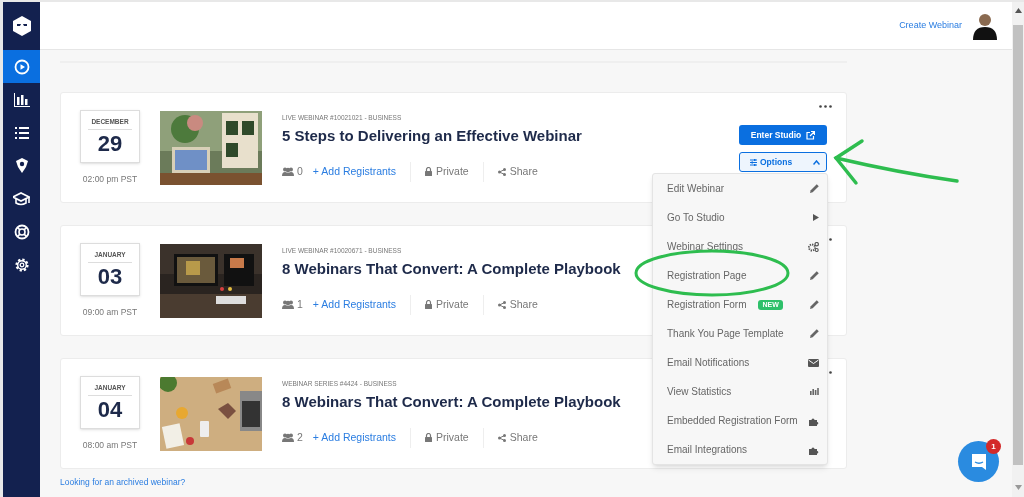  What do you see at coordinates (21, 66) in the screenshot?
I see `play-circle-icon` at bounding box center [21, 66].